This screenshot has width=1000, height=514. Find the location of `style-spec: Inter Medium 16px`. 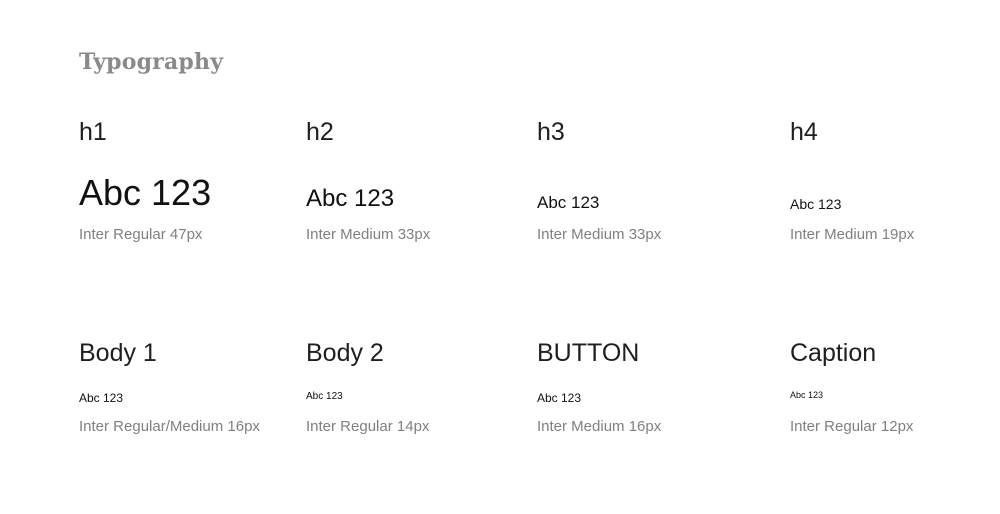

style-spec: Inter Medium 16px is located at coordinates (599, 426).